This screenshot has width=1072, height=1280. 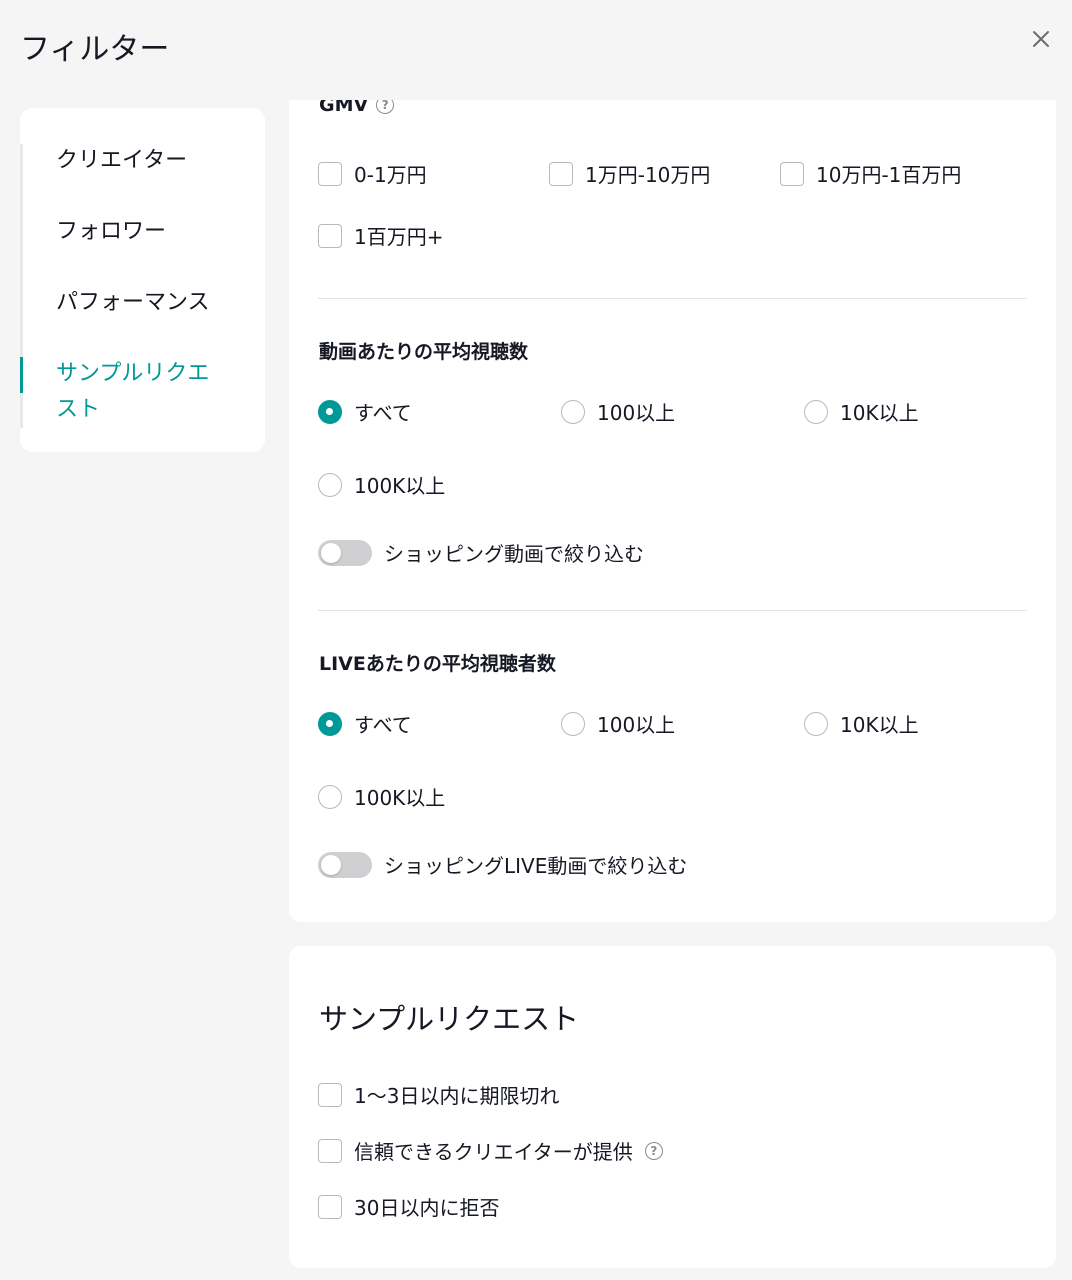 I want to click on video-views-option-all: すべて, so click(x=365, y=411).